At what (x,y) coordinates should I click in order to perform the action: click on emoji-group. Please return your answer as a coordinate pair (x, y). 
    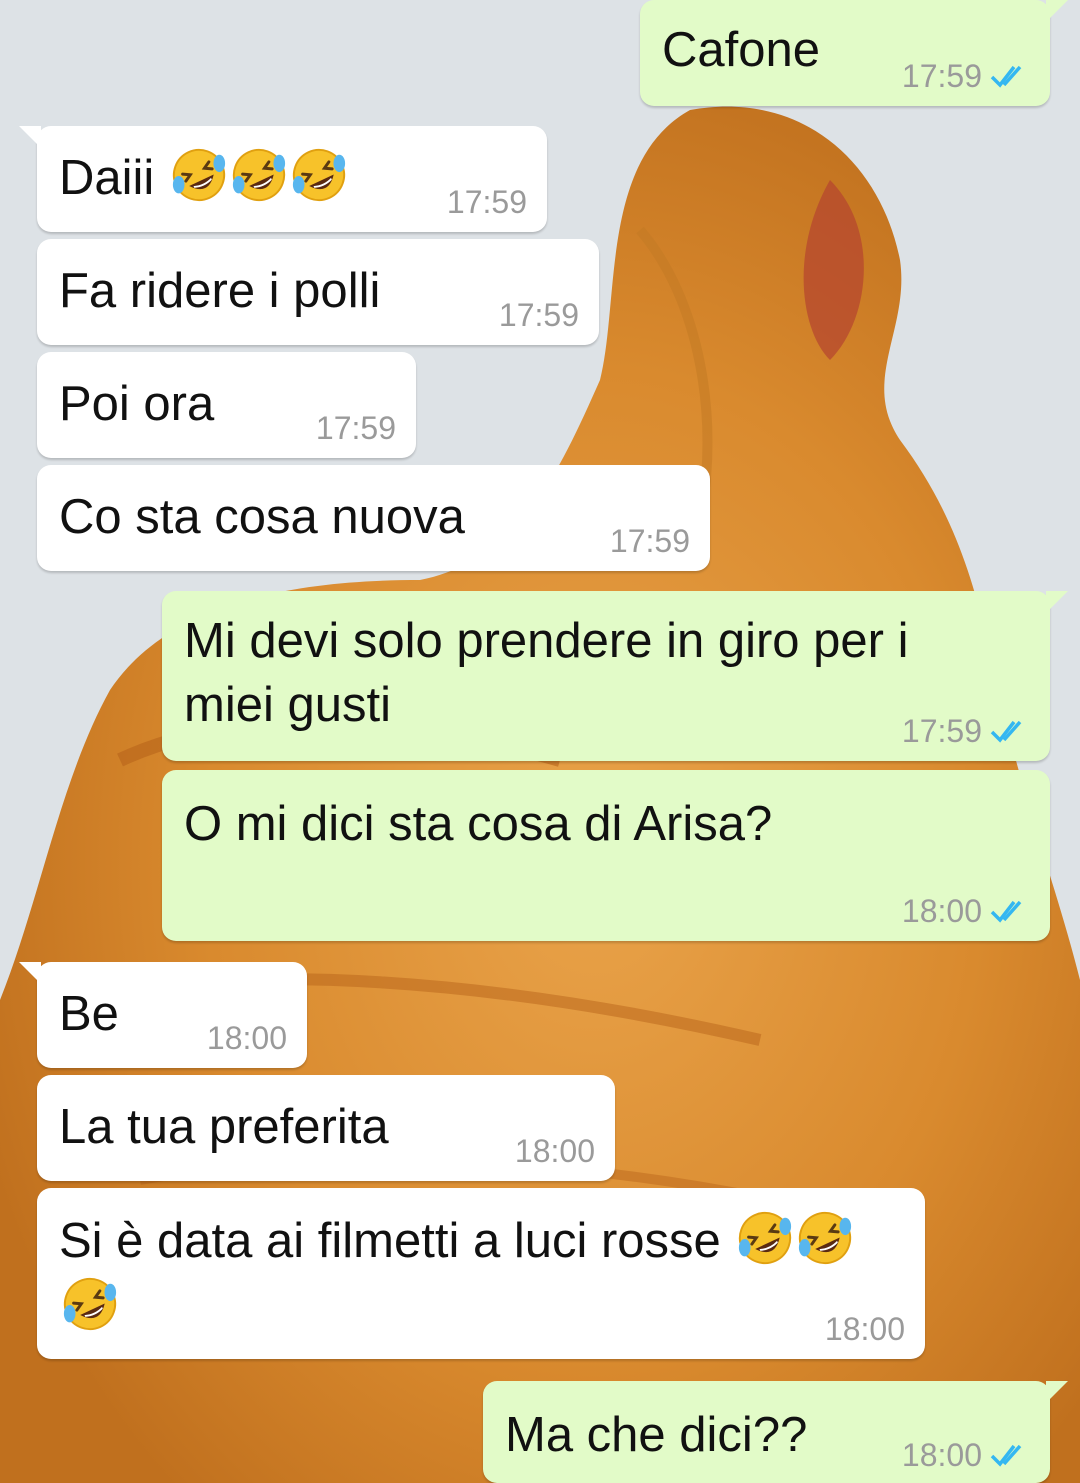
    Looking at the image, I should click on (258, 176).